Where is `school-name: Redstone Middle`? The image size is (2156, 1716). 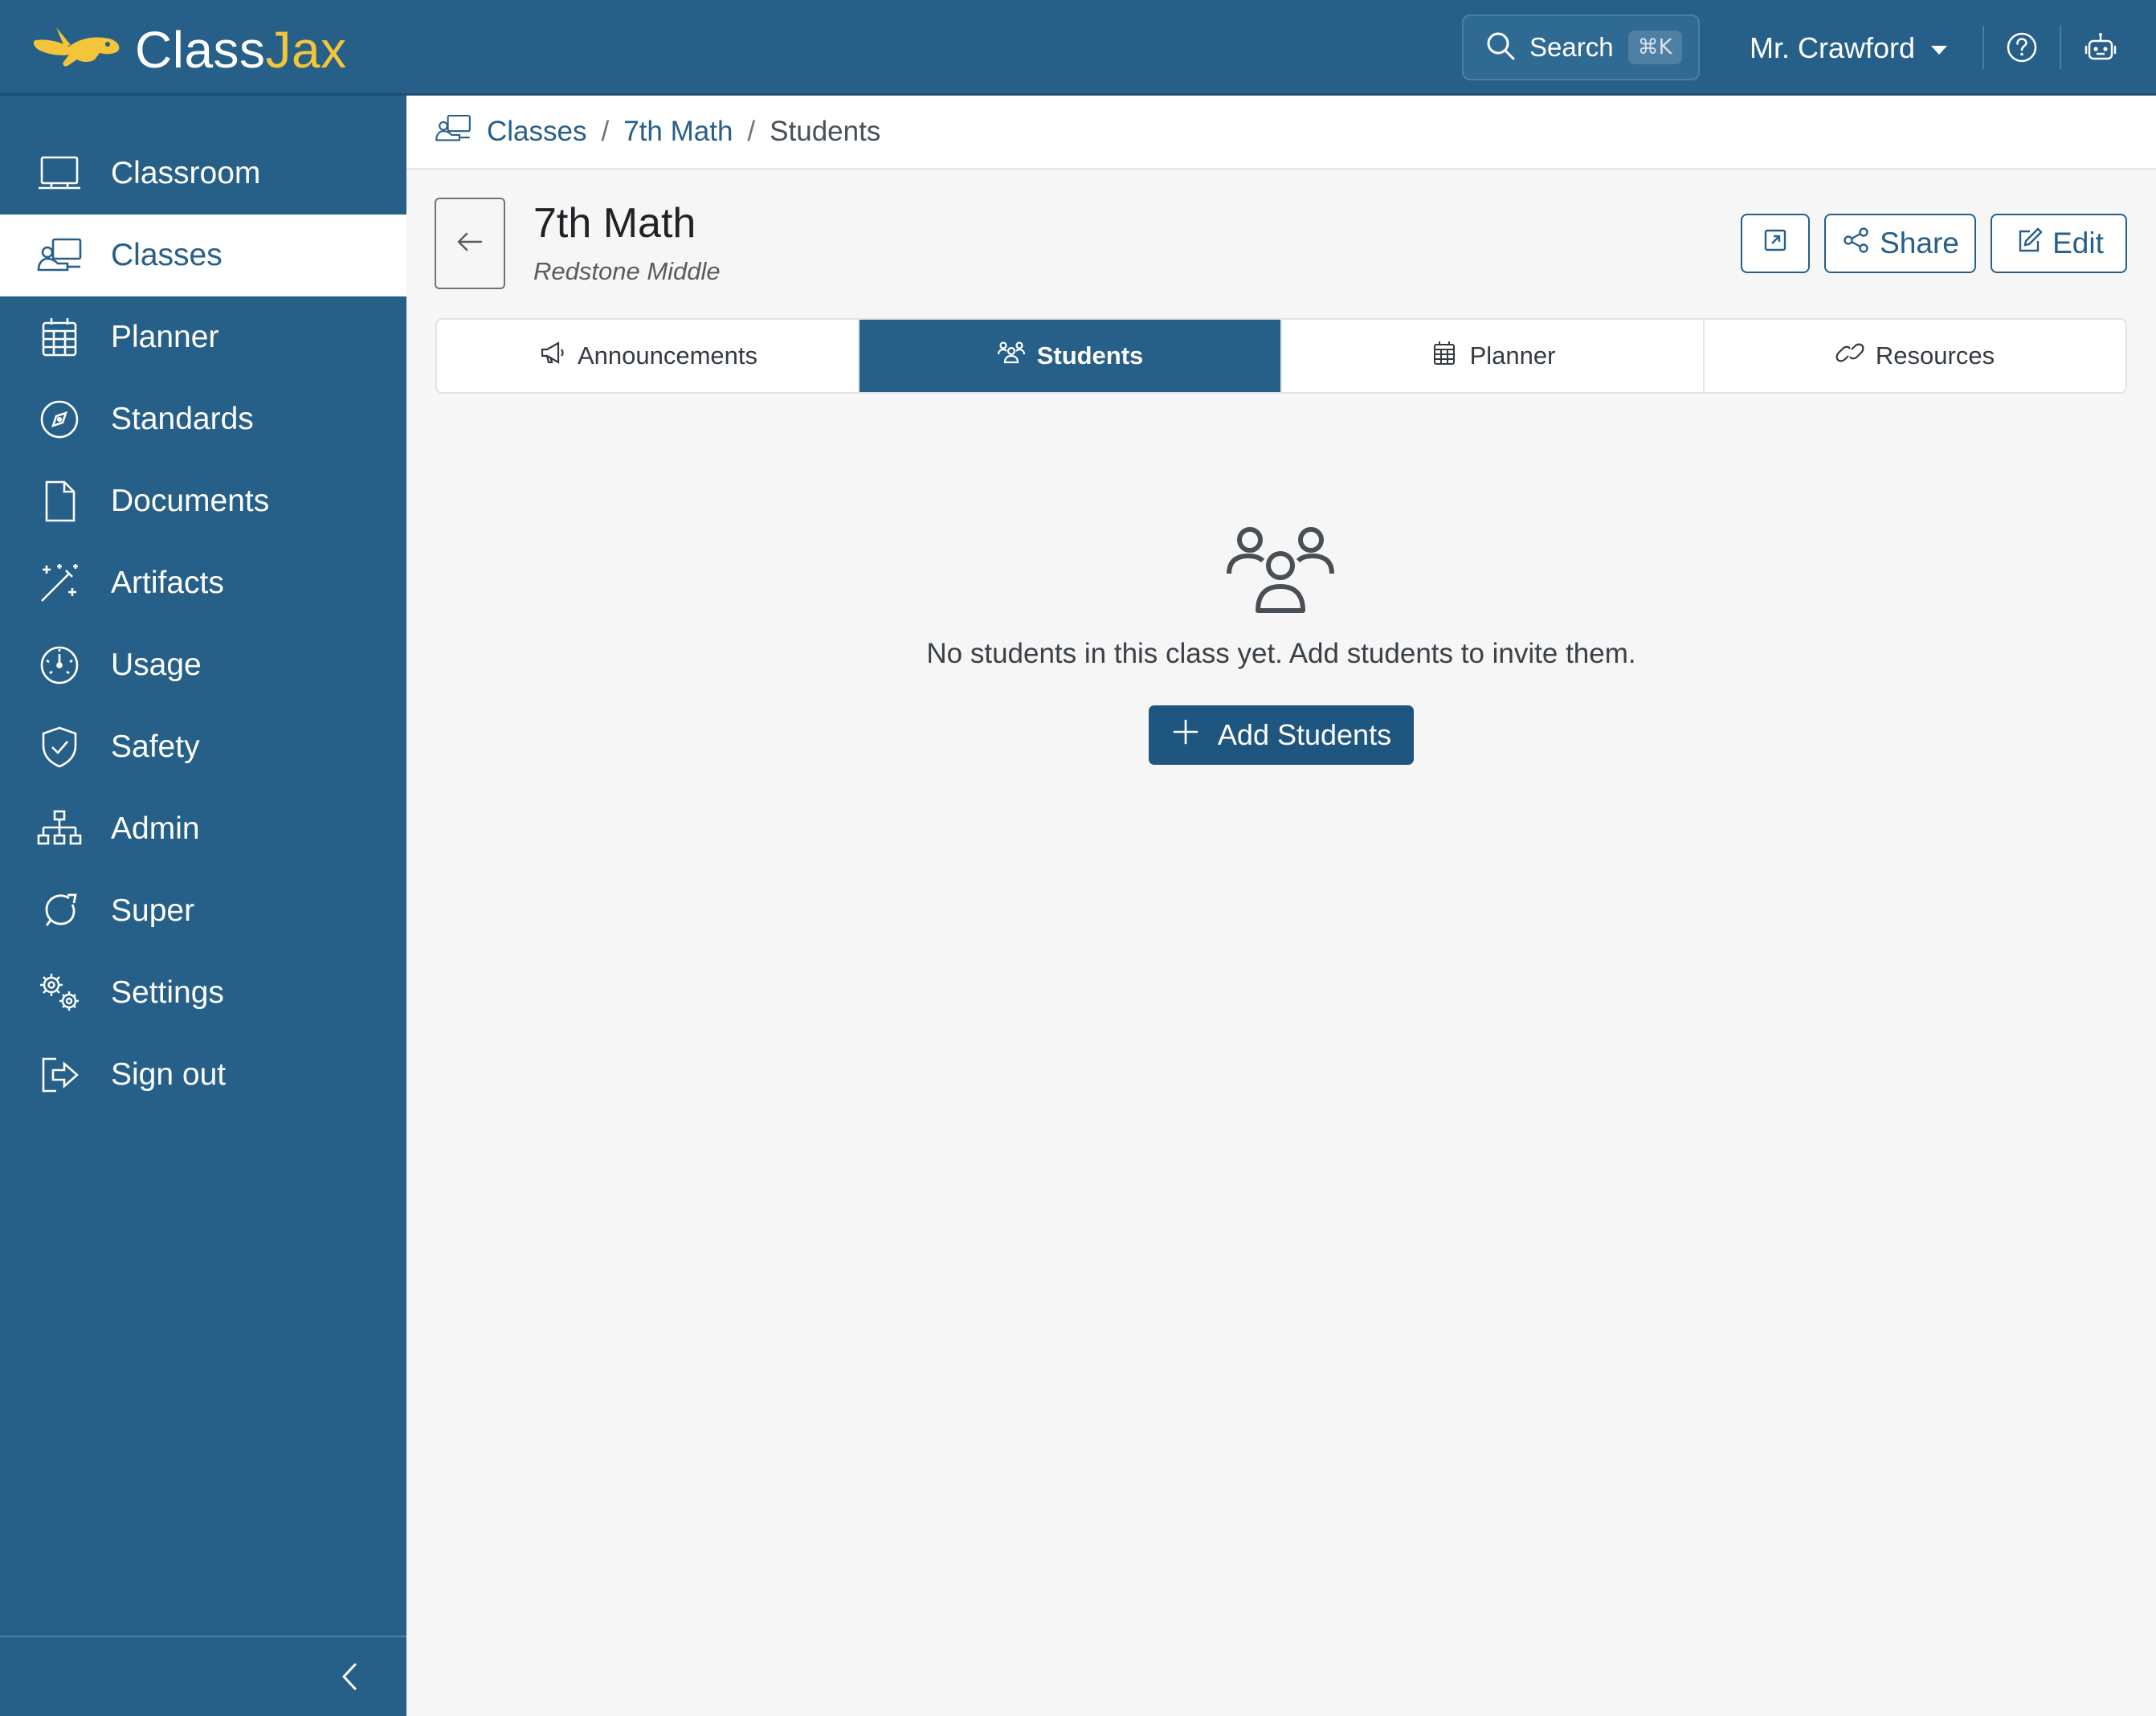
school-name: Redstone Middle is located at coordinates (627, 271).